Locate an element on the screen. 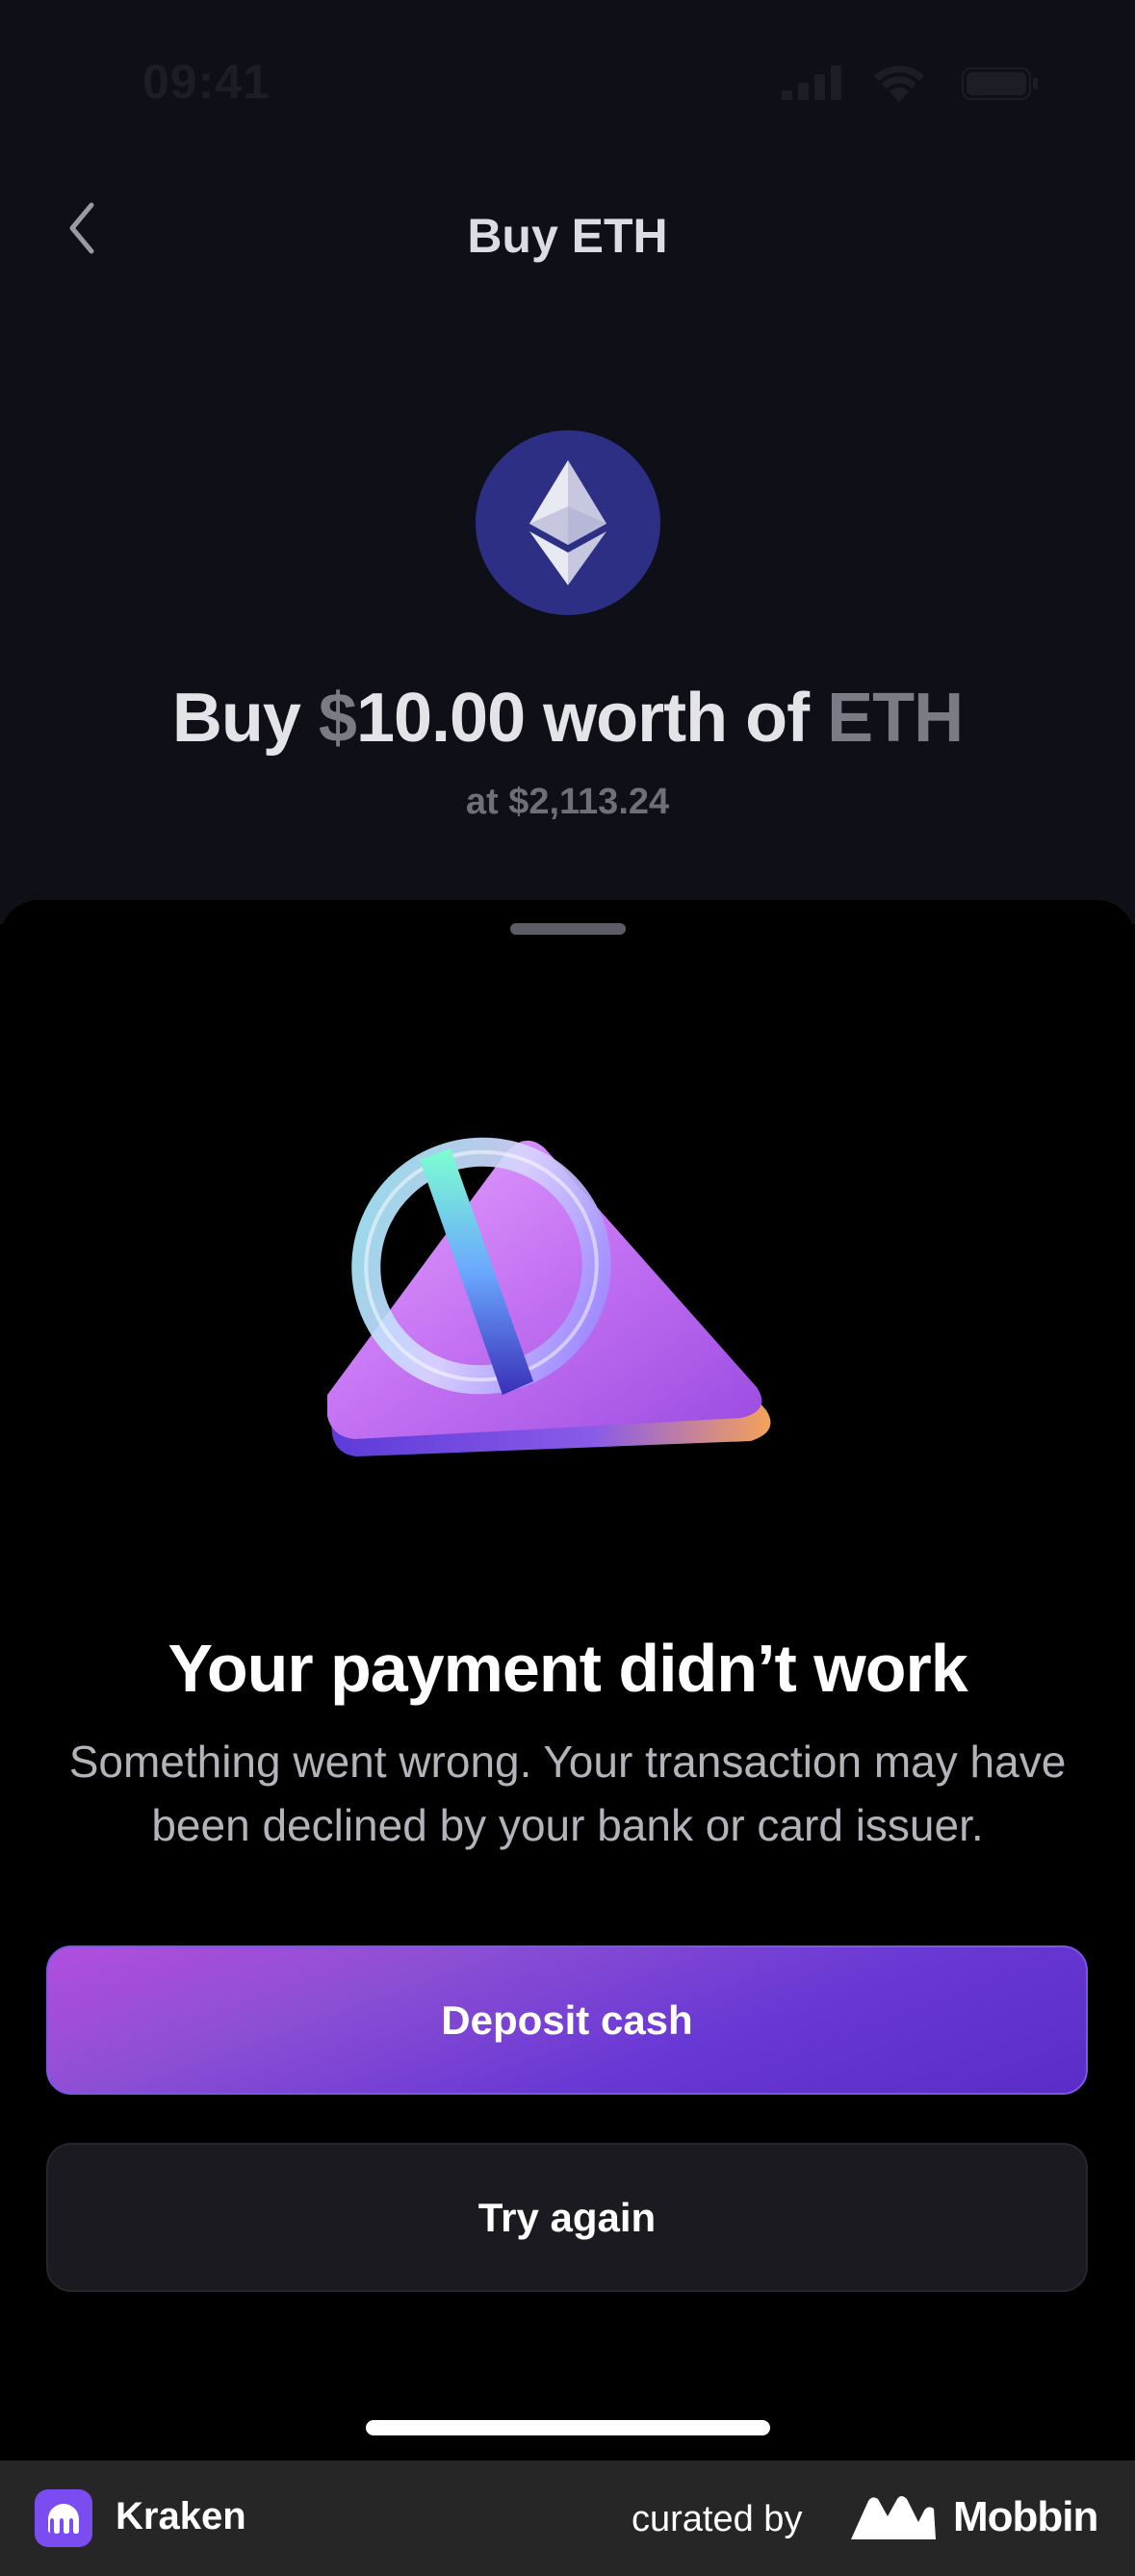 This screenshot has height=2576, width=1135. wifi-icon is located at coordinates (899, 83).